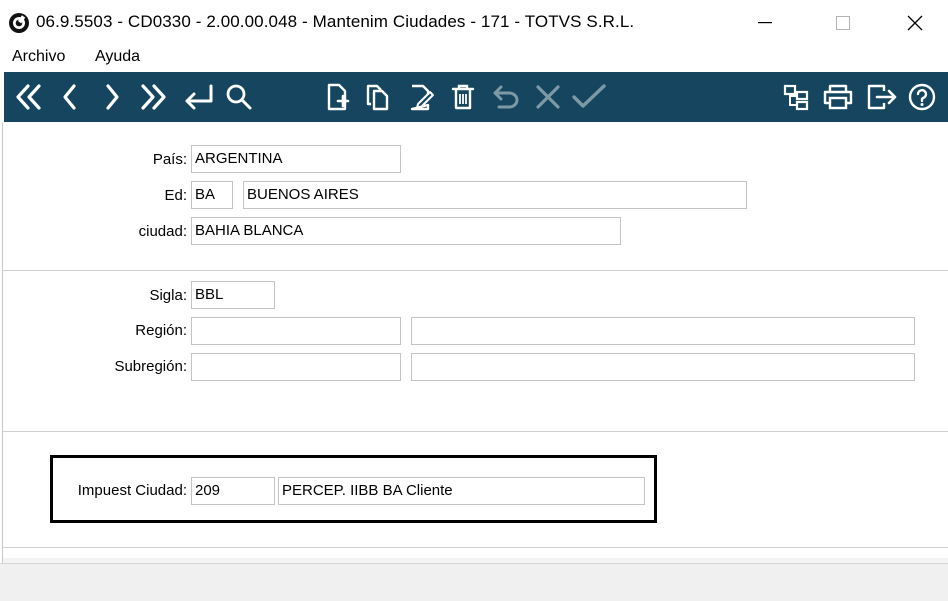 The width and height of the screenshot is (948, 601). I want to click on subregion-name-field, so click(663, 367).